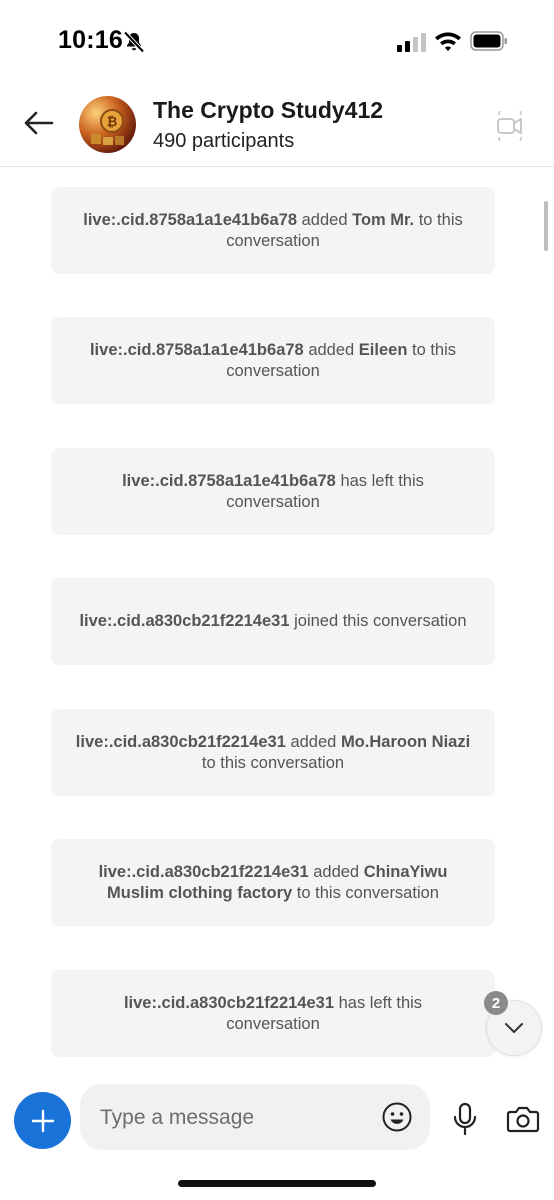 The width and height of the screenshot is (554, 1200). I want to click on bitcoin-coin-icon: ₿, so click(107, 127).